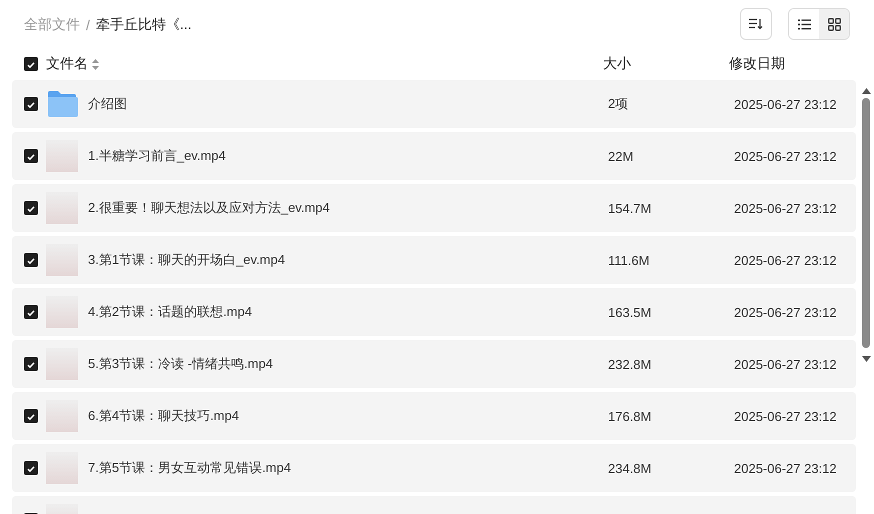  What do you see at coordinates (666, 64) in the screenshot?
I see `column-header: 大小` at bounding box center [666, 64].